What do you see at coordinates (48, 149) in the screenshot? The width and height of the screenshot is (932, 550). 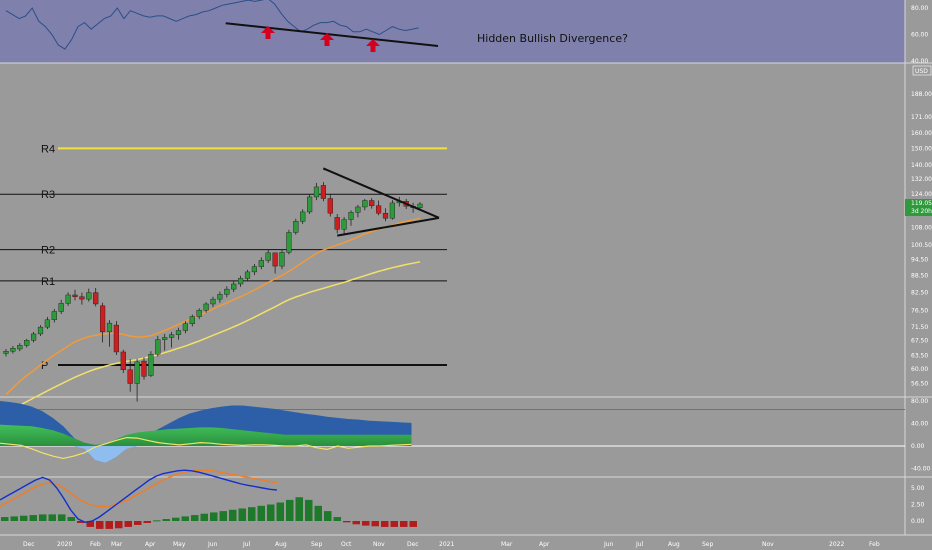 I see `pivot-label-r4: R4` at bounding box center [48, 149].